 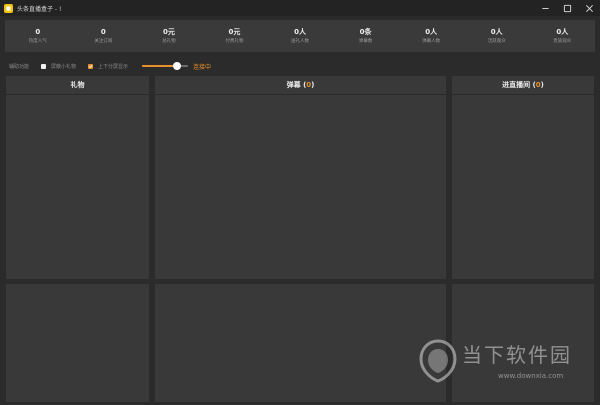 I want to click on stat-label: 贵族观众, so click(x=562, y=41).